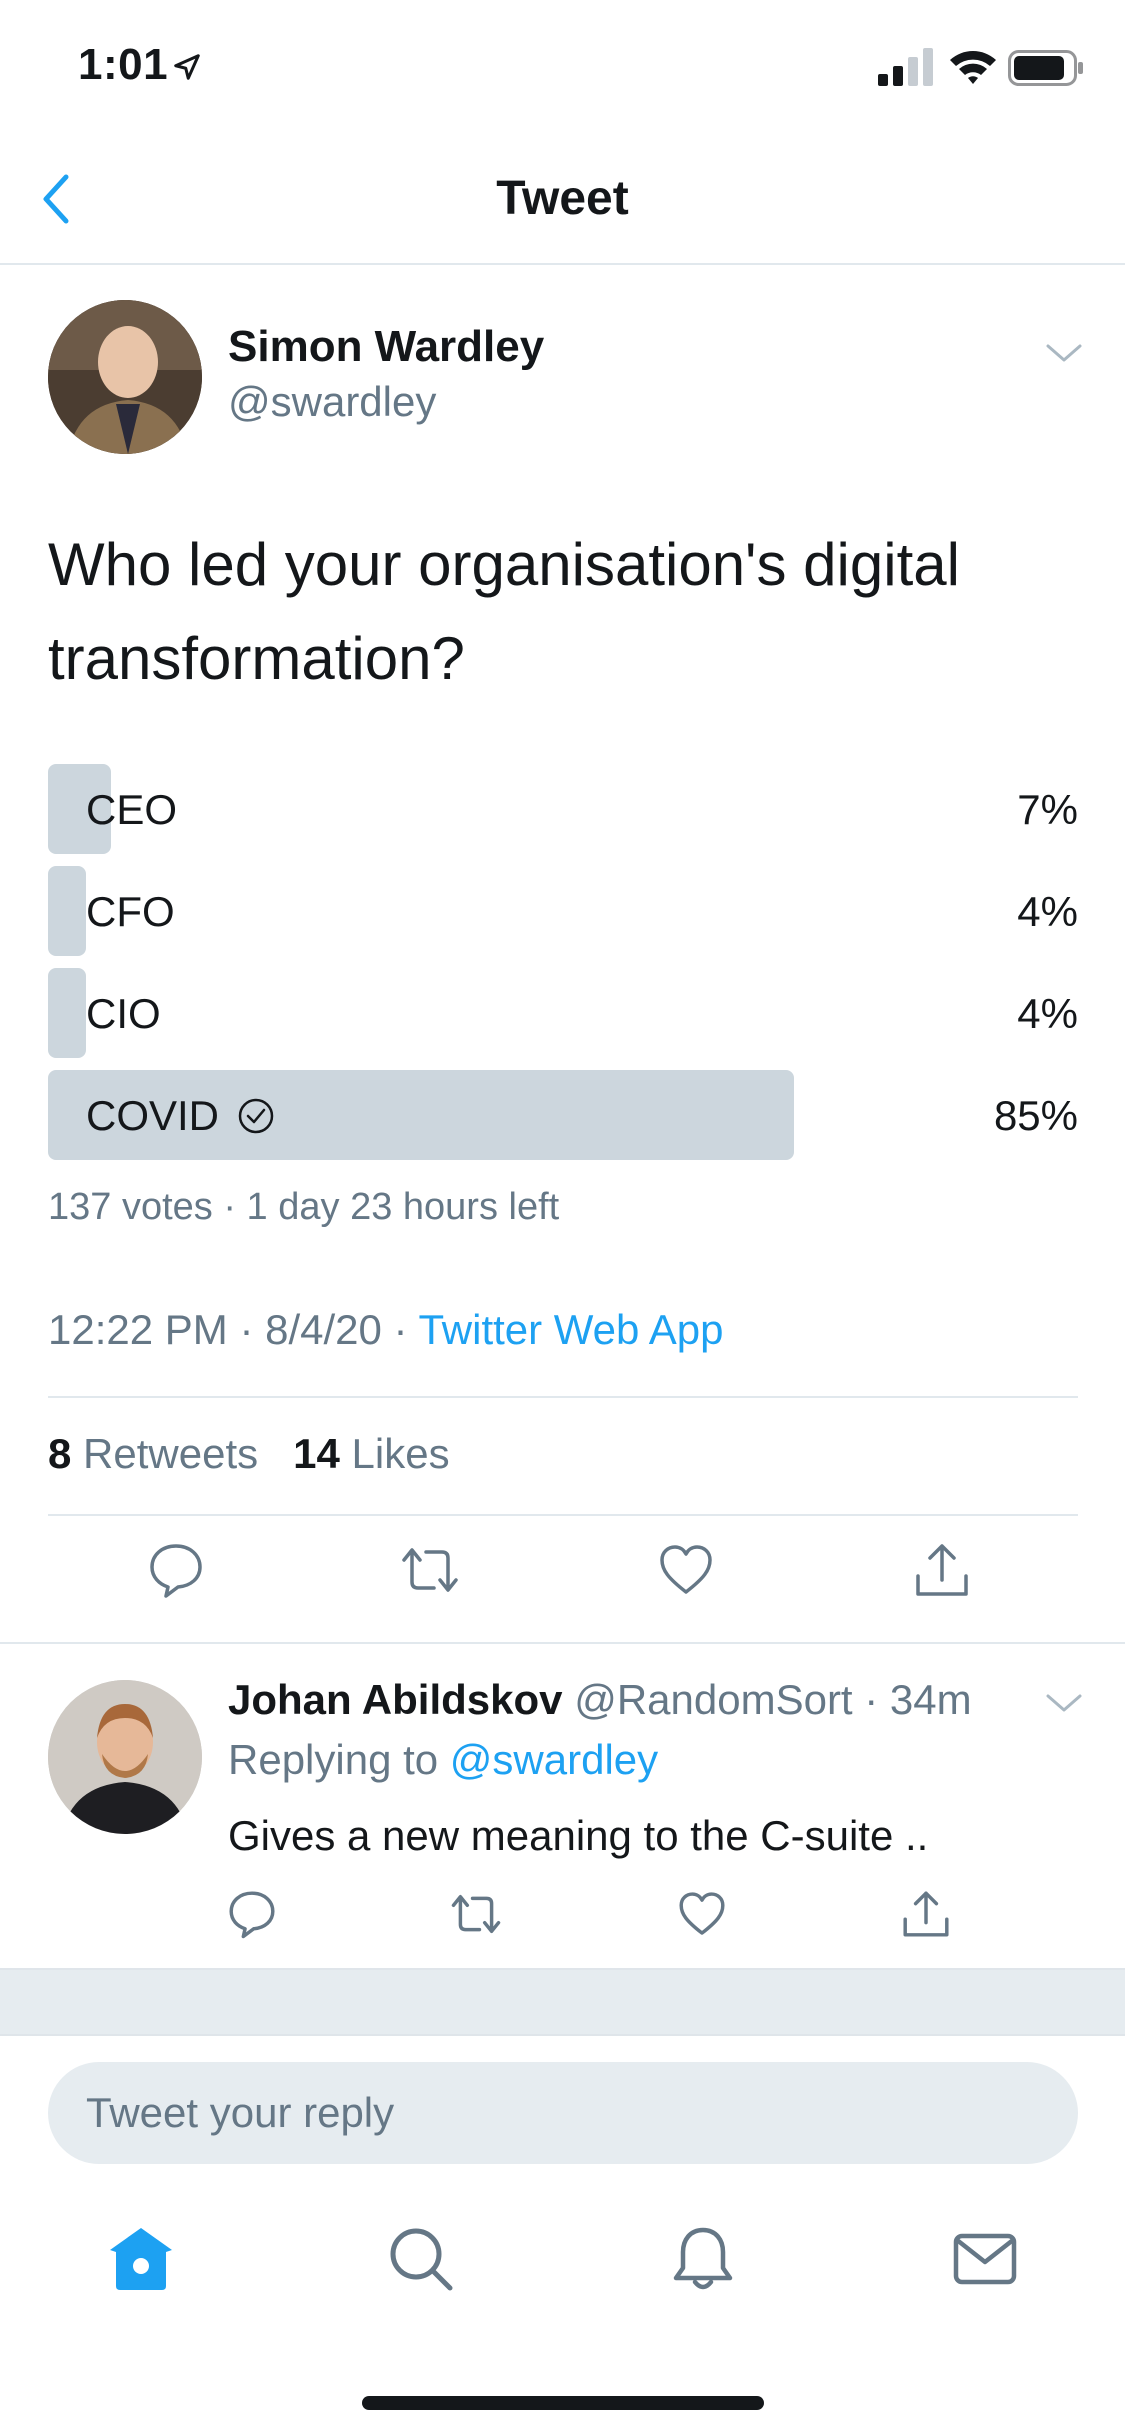 This screenshot has width=1125, height=2436. I want to click on tweet-stats: 8 Retweets 14 Likes, so click(249, 1454).